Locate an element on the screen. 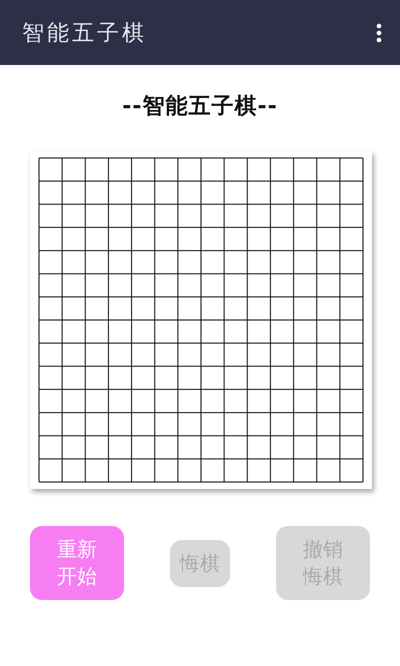 The width and height of the screenshot is (400, 666). more-icon is located at coordinates (379, 32).